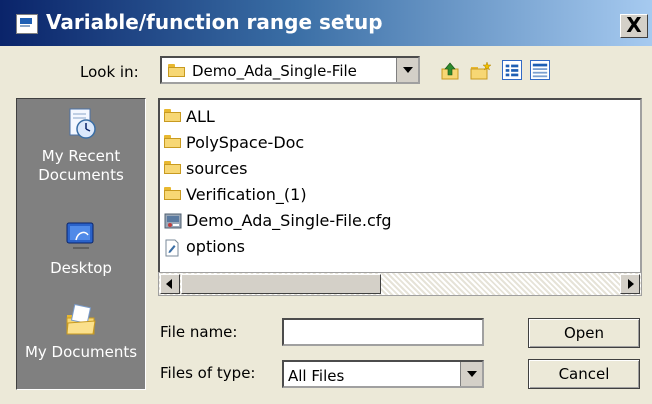  Describe the element at coordinates (471, 374) in the screenshot. I see `files-of-type-dropdown-arrow` at that location.